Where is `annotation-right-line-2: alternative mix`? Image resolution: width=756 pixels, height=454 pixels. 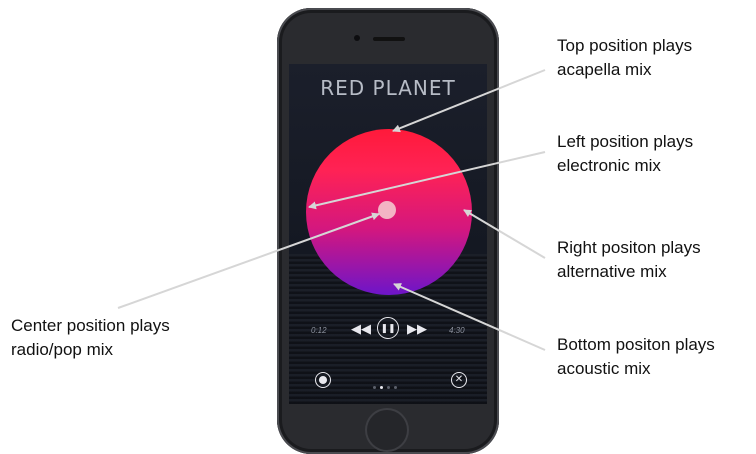 annotation-right-line-2: alternative mix is located at coordinates (612, 271).